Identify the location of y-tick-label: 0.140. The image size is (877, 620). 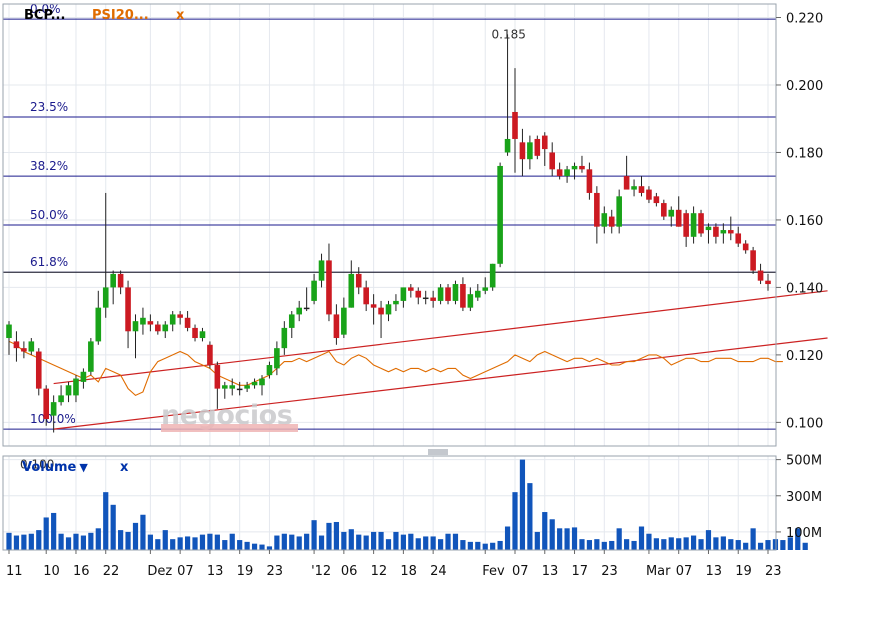
(804, 288).